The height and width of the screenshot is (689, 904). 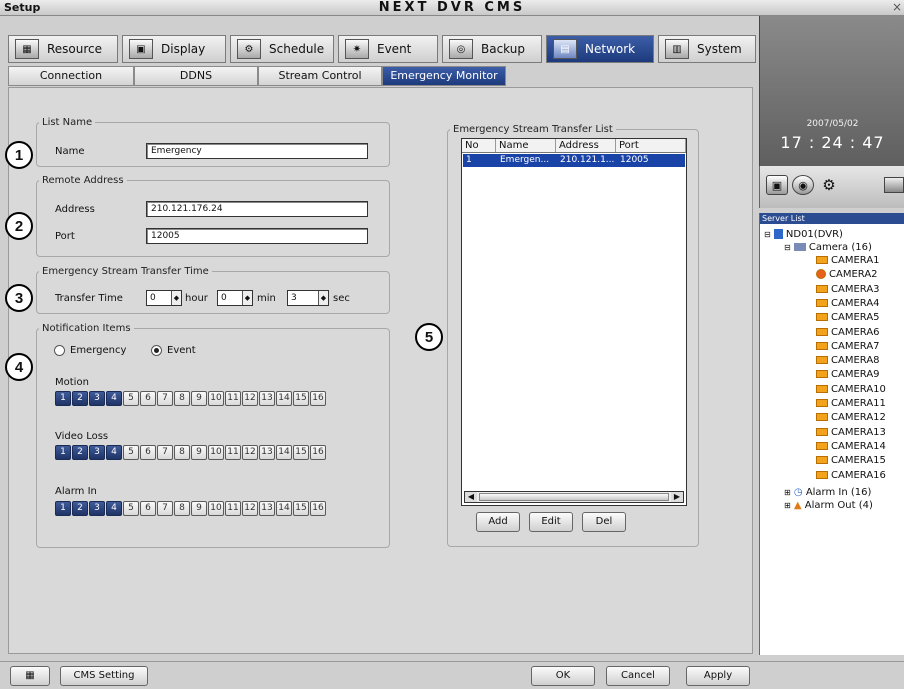 What do you see at coordinates (894, 185) in the screenshot?
I see `panel-icon` at bounding box center [894, 185].